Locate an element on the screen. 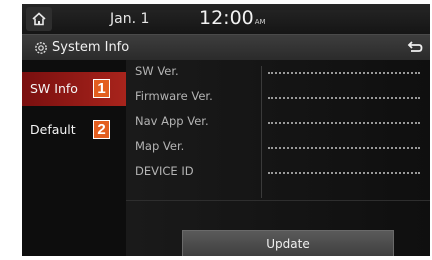 Image resolution: width=432 pixels, height=260 pixels. status-bar: Jan. 1 12:00AM is located at coordinates (226, 19).